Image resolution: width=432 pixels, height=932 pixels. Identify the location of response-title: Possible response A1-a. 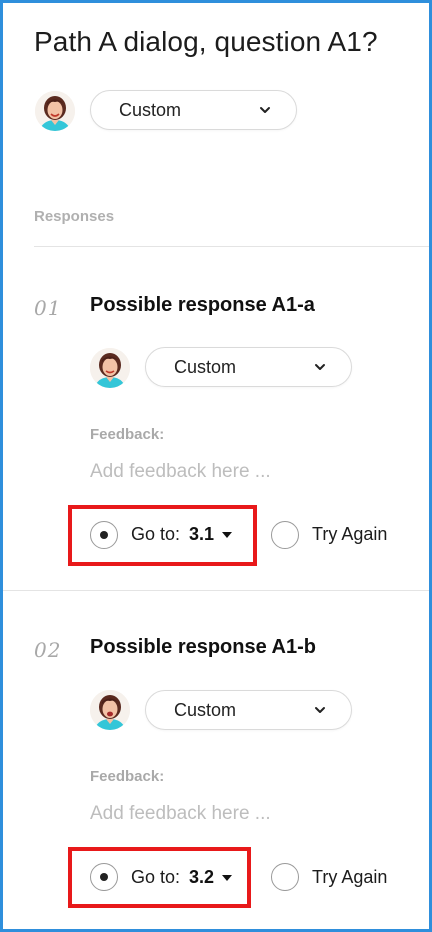
(202, 305).